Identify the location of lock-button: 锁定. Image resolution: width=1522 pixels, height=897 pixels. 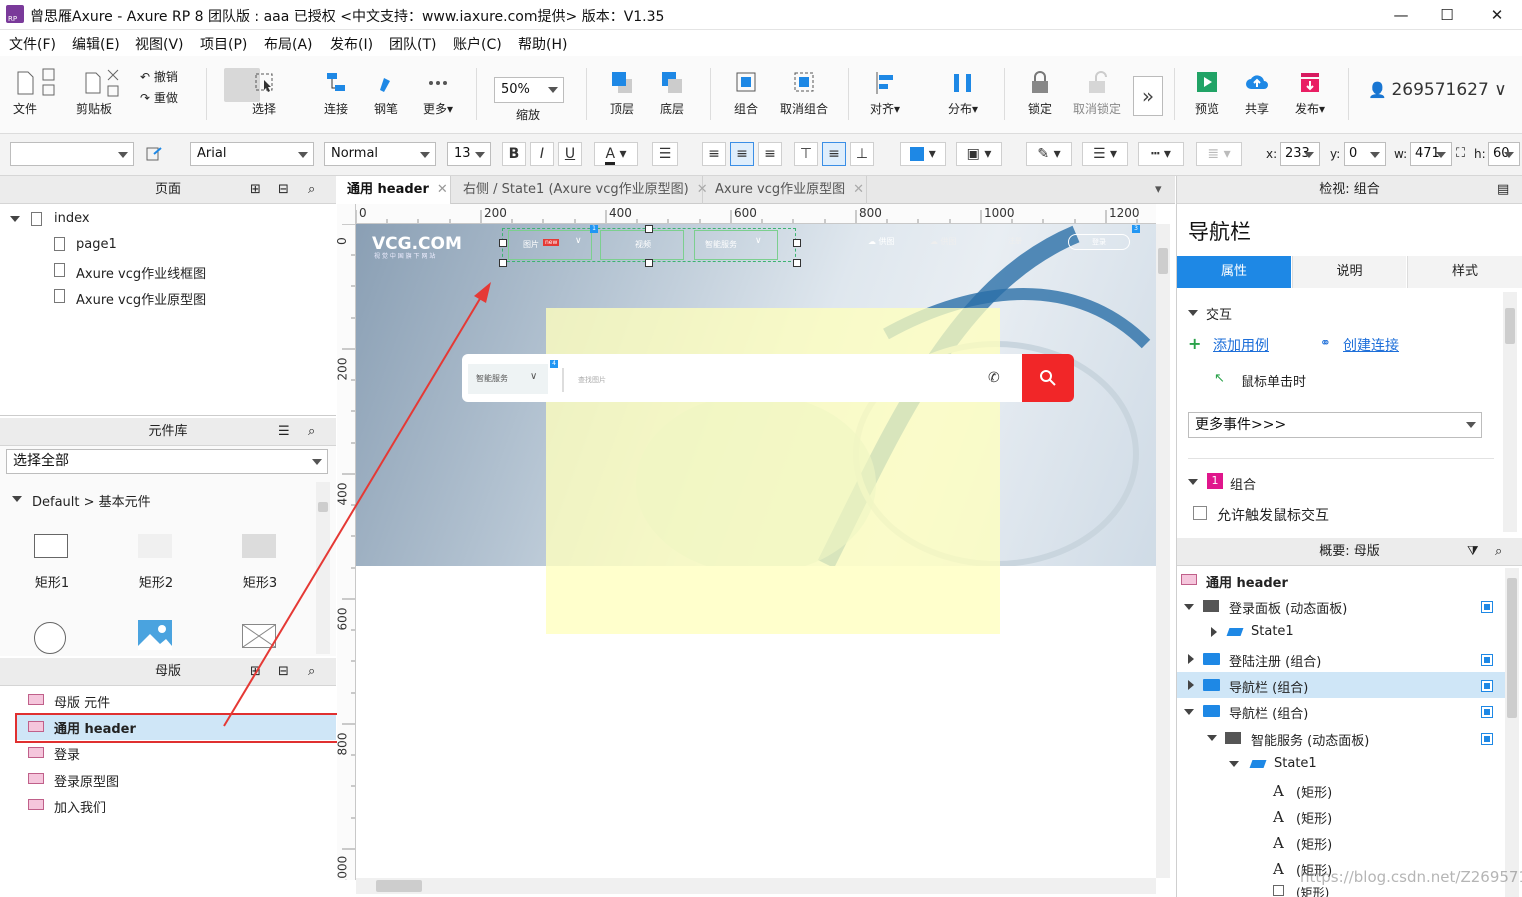
(1040, 93).